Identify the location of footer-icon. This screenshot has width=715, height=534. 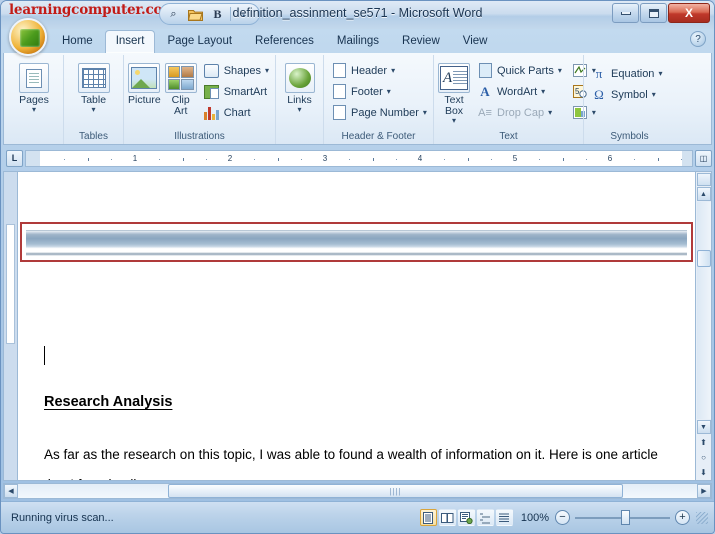
(339, 92).